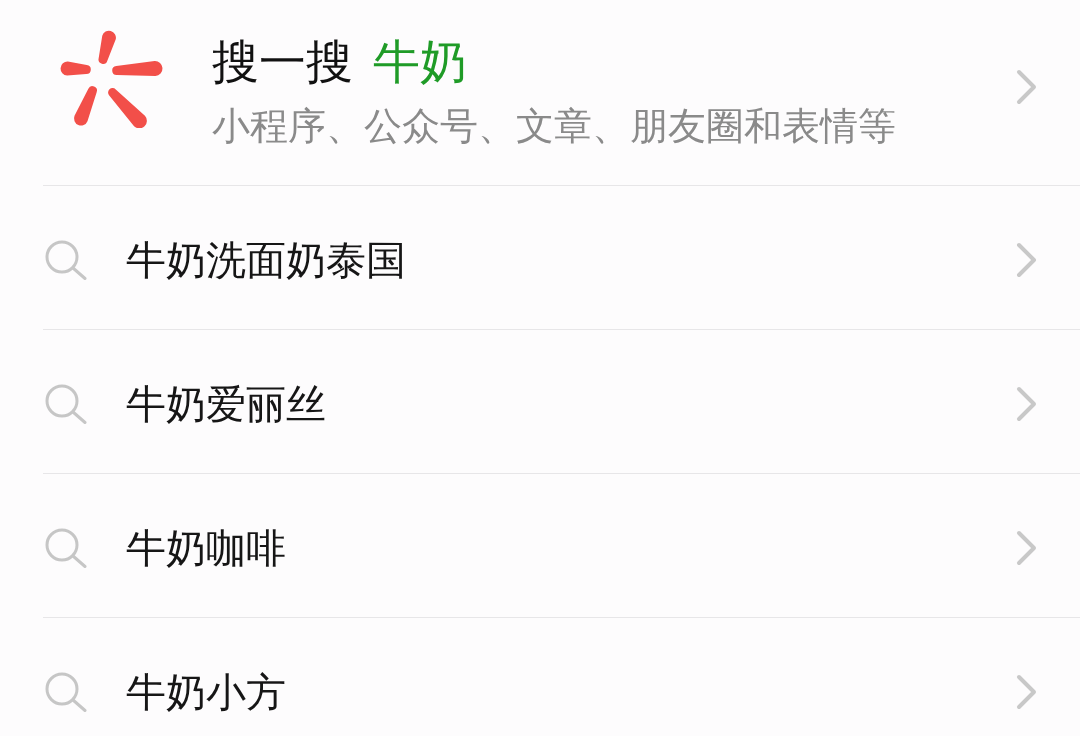 The height and width of the screenshot is (736, 1080). Describe the element at coordinates (554, 126) in the screenshot. I see `description-text: 小程序、公众号、文章、朋友圈和表情等` at that location.